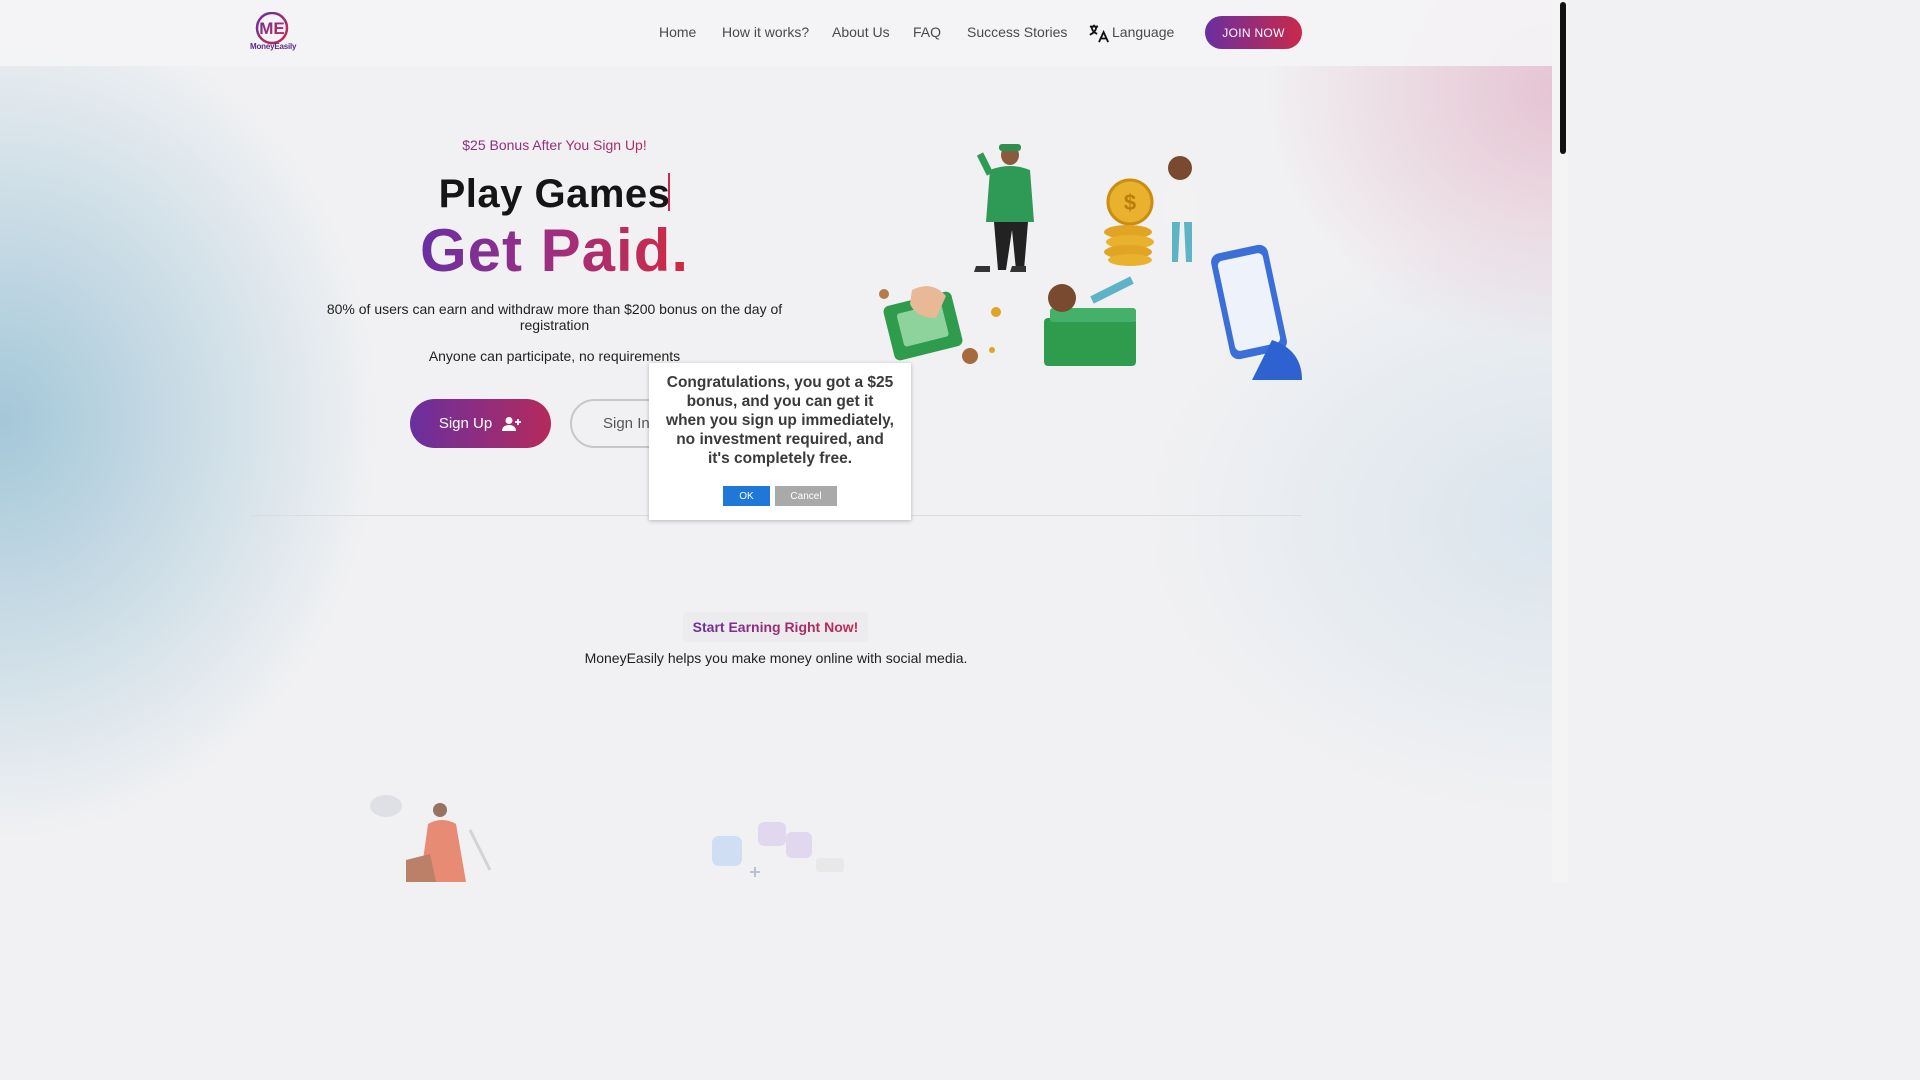  What do you see at coordinates (677, 32) in the screenshot?
I see `nav-home: Home` at bounding box center [677, 32].